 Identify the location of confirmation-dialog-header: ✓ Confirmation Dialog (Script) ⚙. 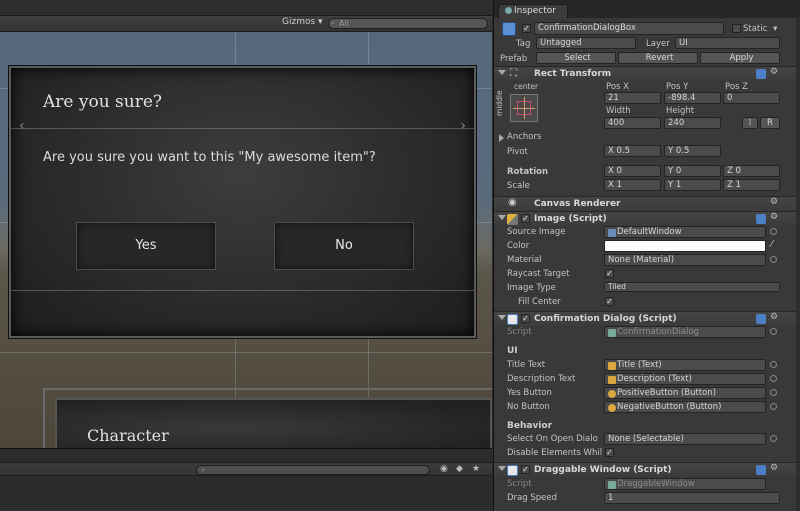
(647, 318).